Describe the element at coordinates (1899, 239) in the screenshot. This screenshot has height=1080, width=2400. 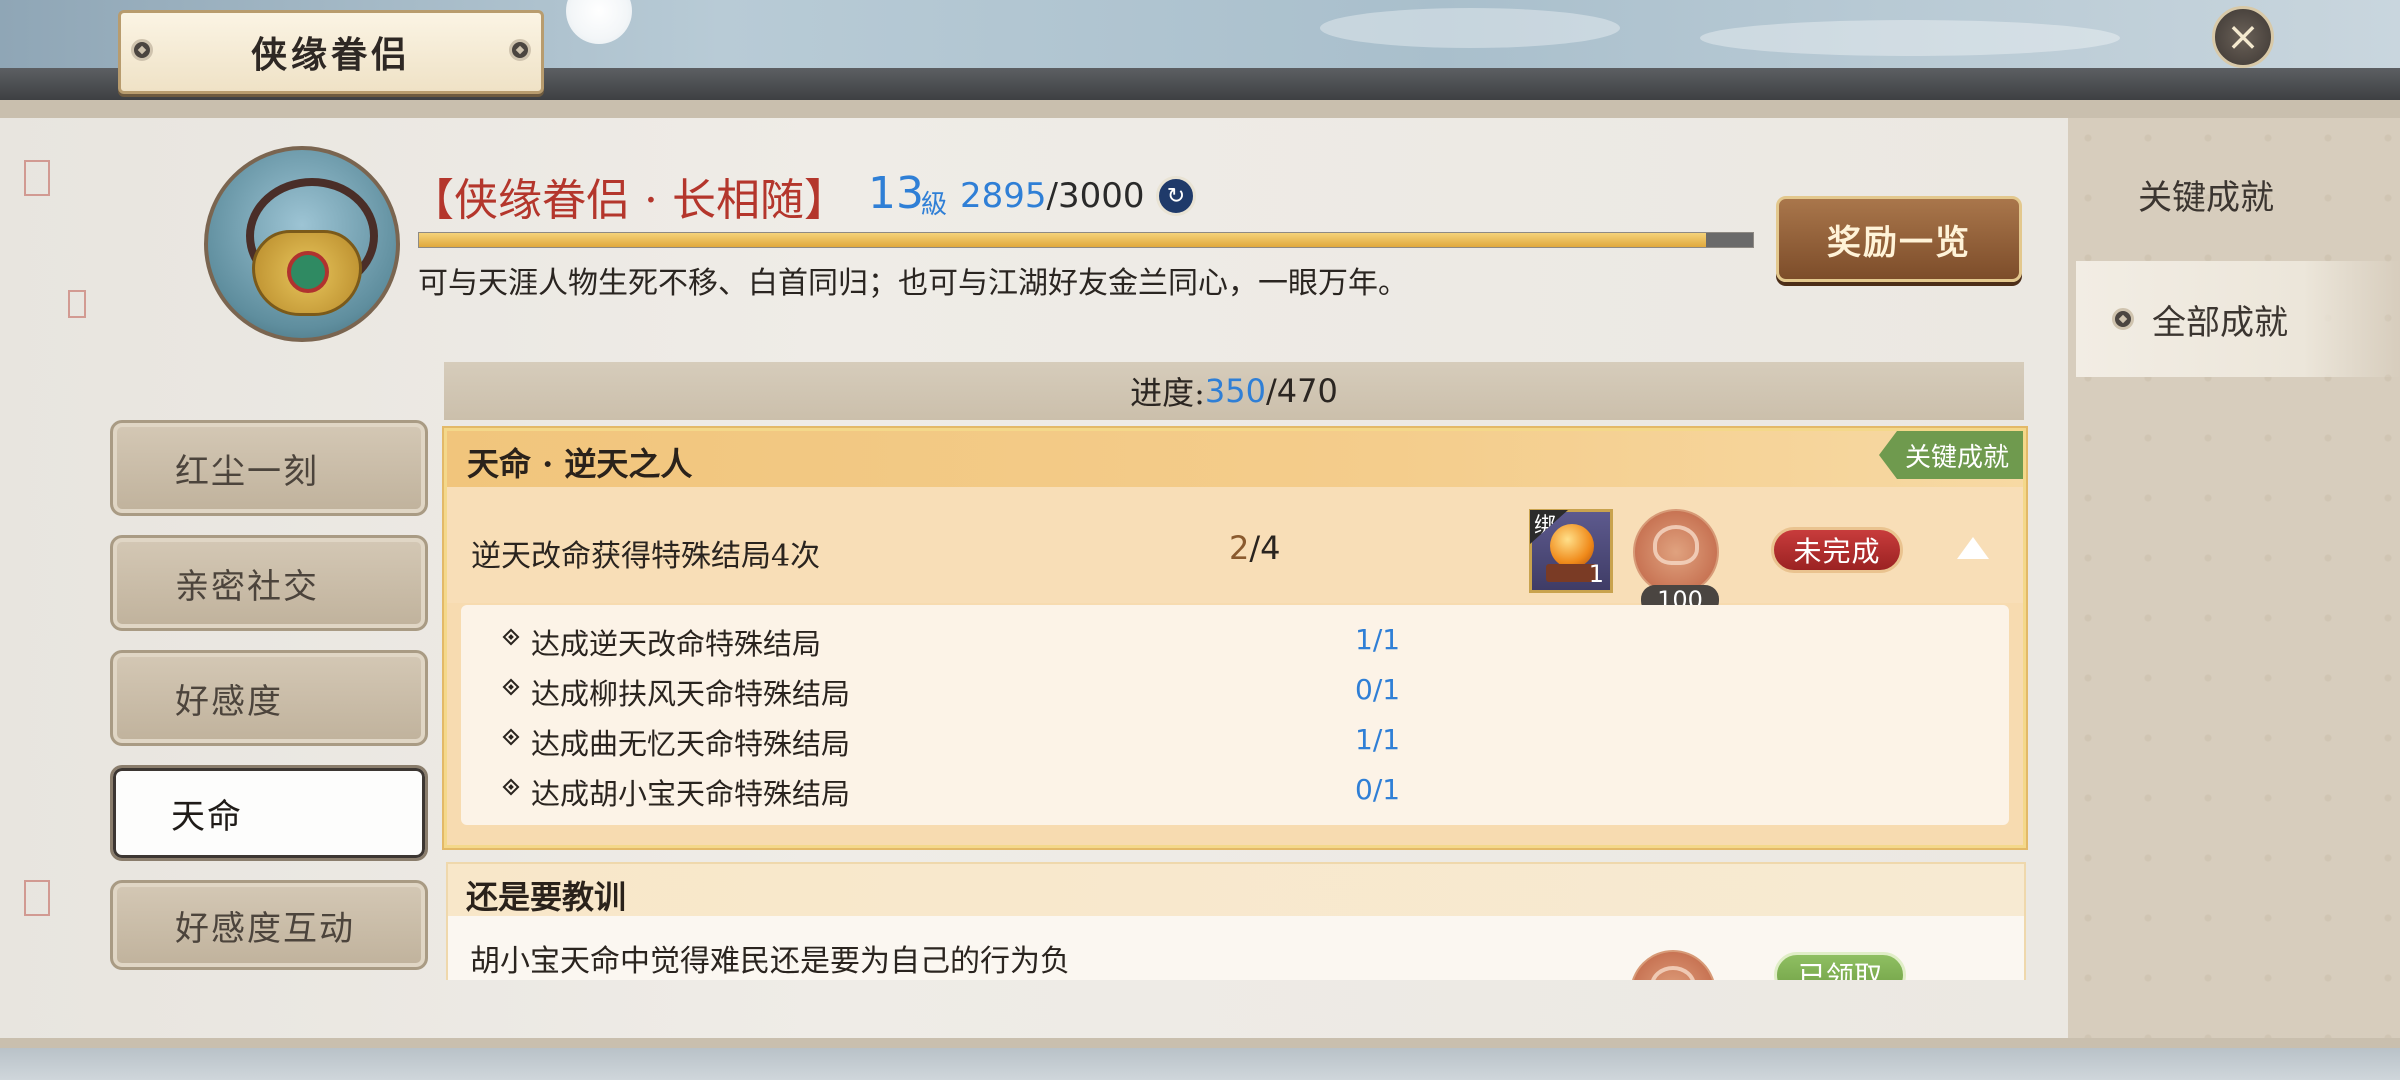
I see `reward-list-button: 奖励一览` at that location.